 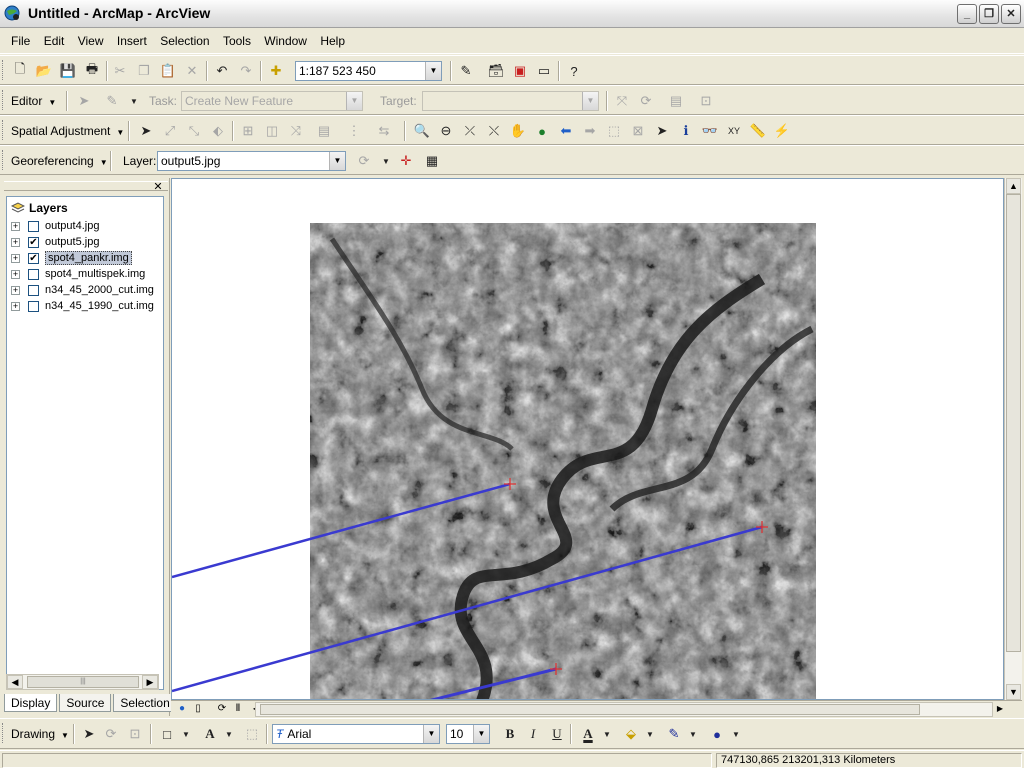 I want to click on print-icon: 🖶, so click(x=92, y=71).